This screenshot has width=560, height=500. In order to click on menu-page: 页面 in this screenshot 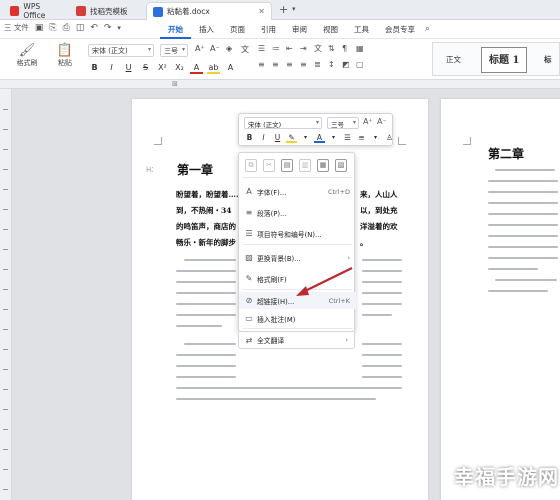, I will do `click(237, 29)`.